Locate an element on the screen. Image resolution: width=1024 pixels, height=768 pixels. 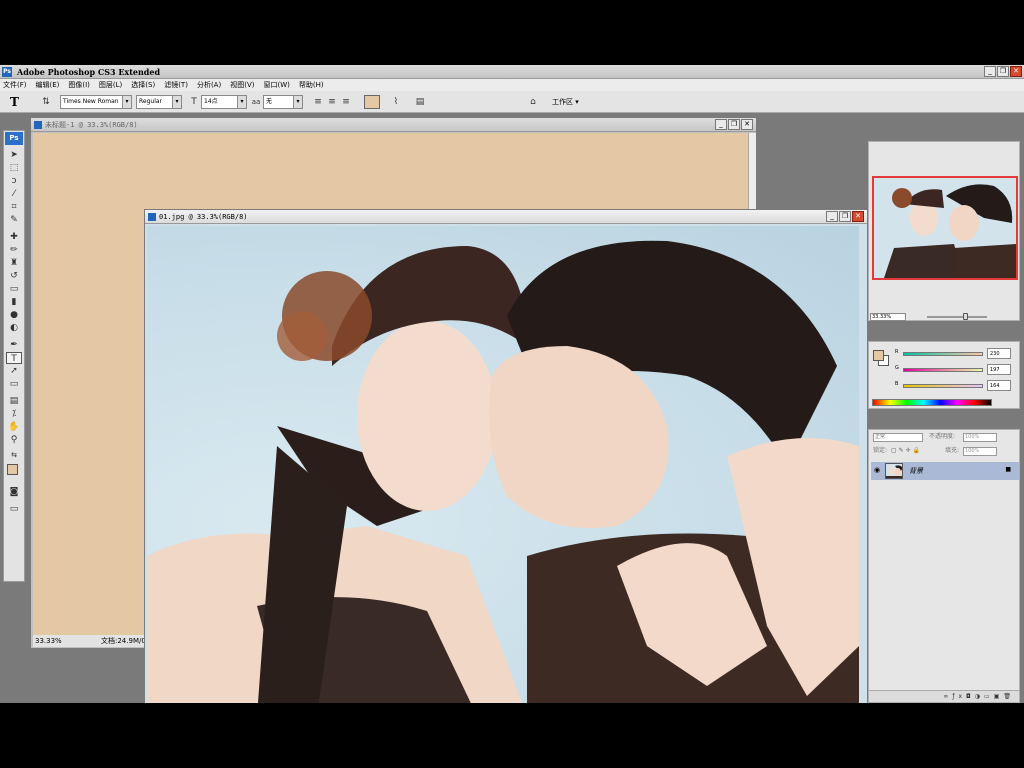
marquee-icon: ⬚ is located at coordinates (14, 168).